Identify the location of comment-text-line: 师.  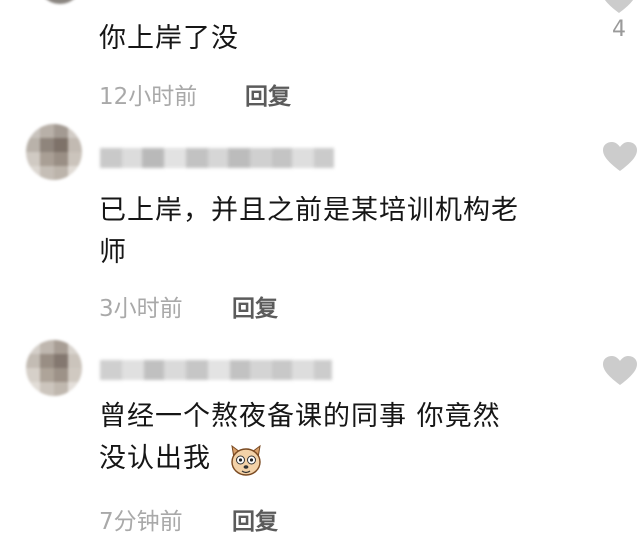
(113, 252).